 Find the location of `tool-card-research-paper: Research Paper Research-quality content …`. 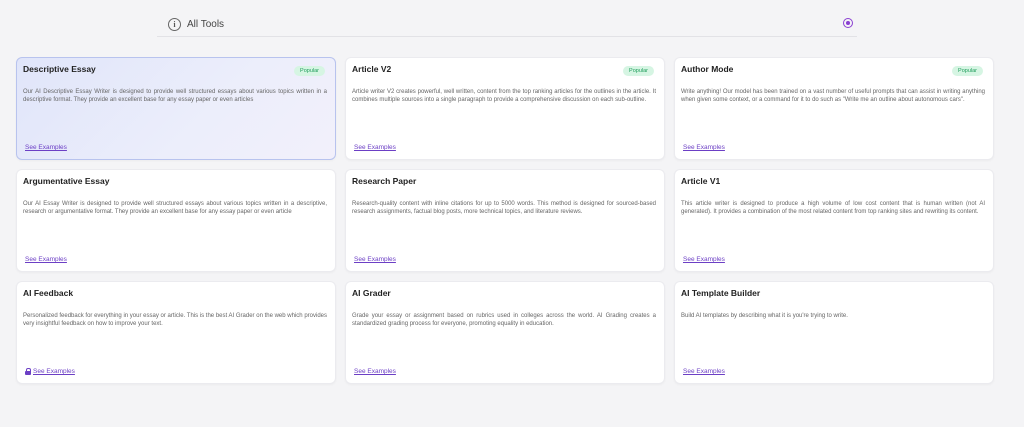

tool-card-research-paper: Research Paper Research-quality content … is located at coordinates (505, 220).